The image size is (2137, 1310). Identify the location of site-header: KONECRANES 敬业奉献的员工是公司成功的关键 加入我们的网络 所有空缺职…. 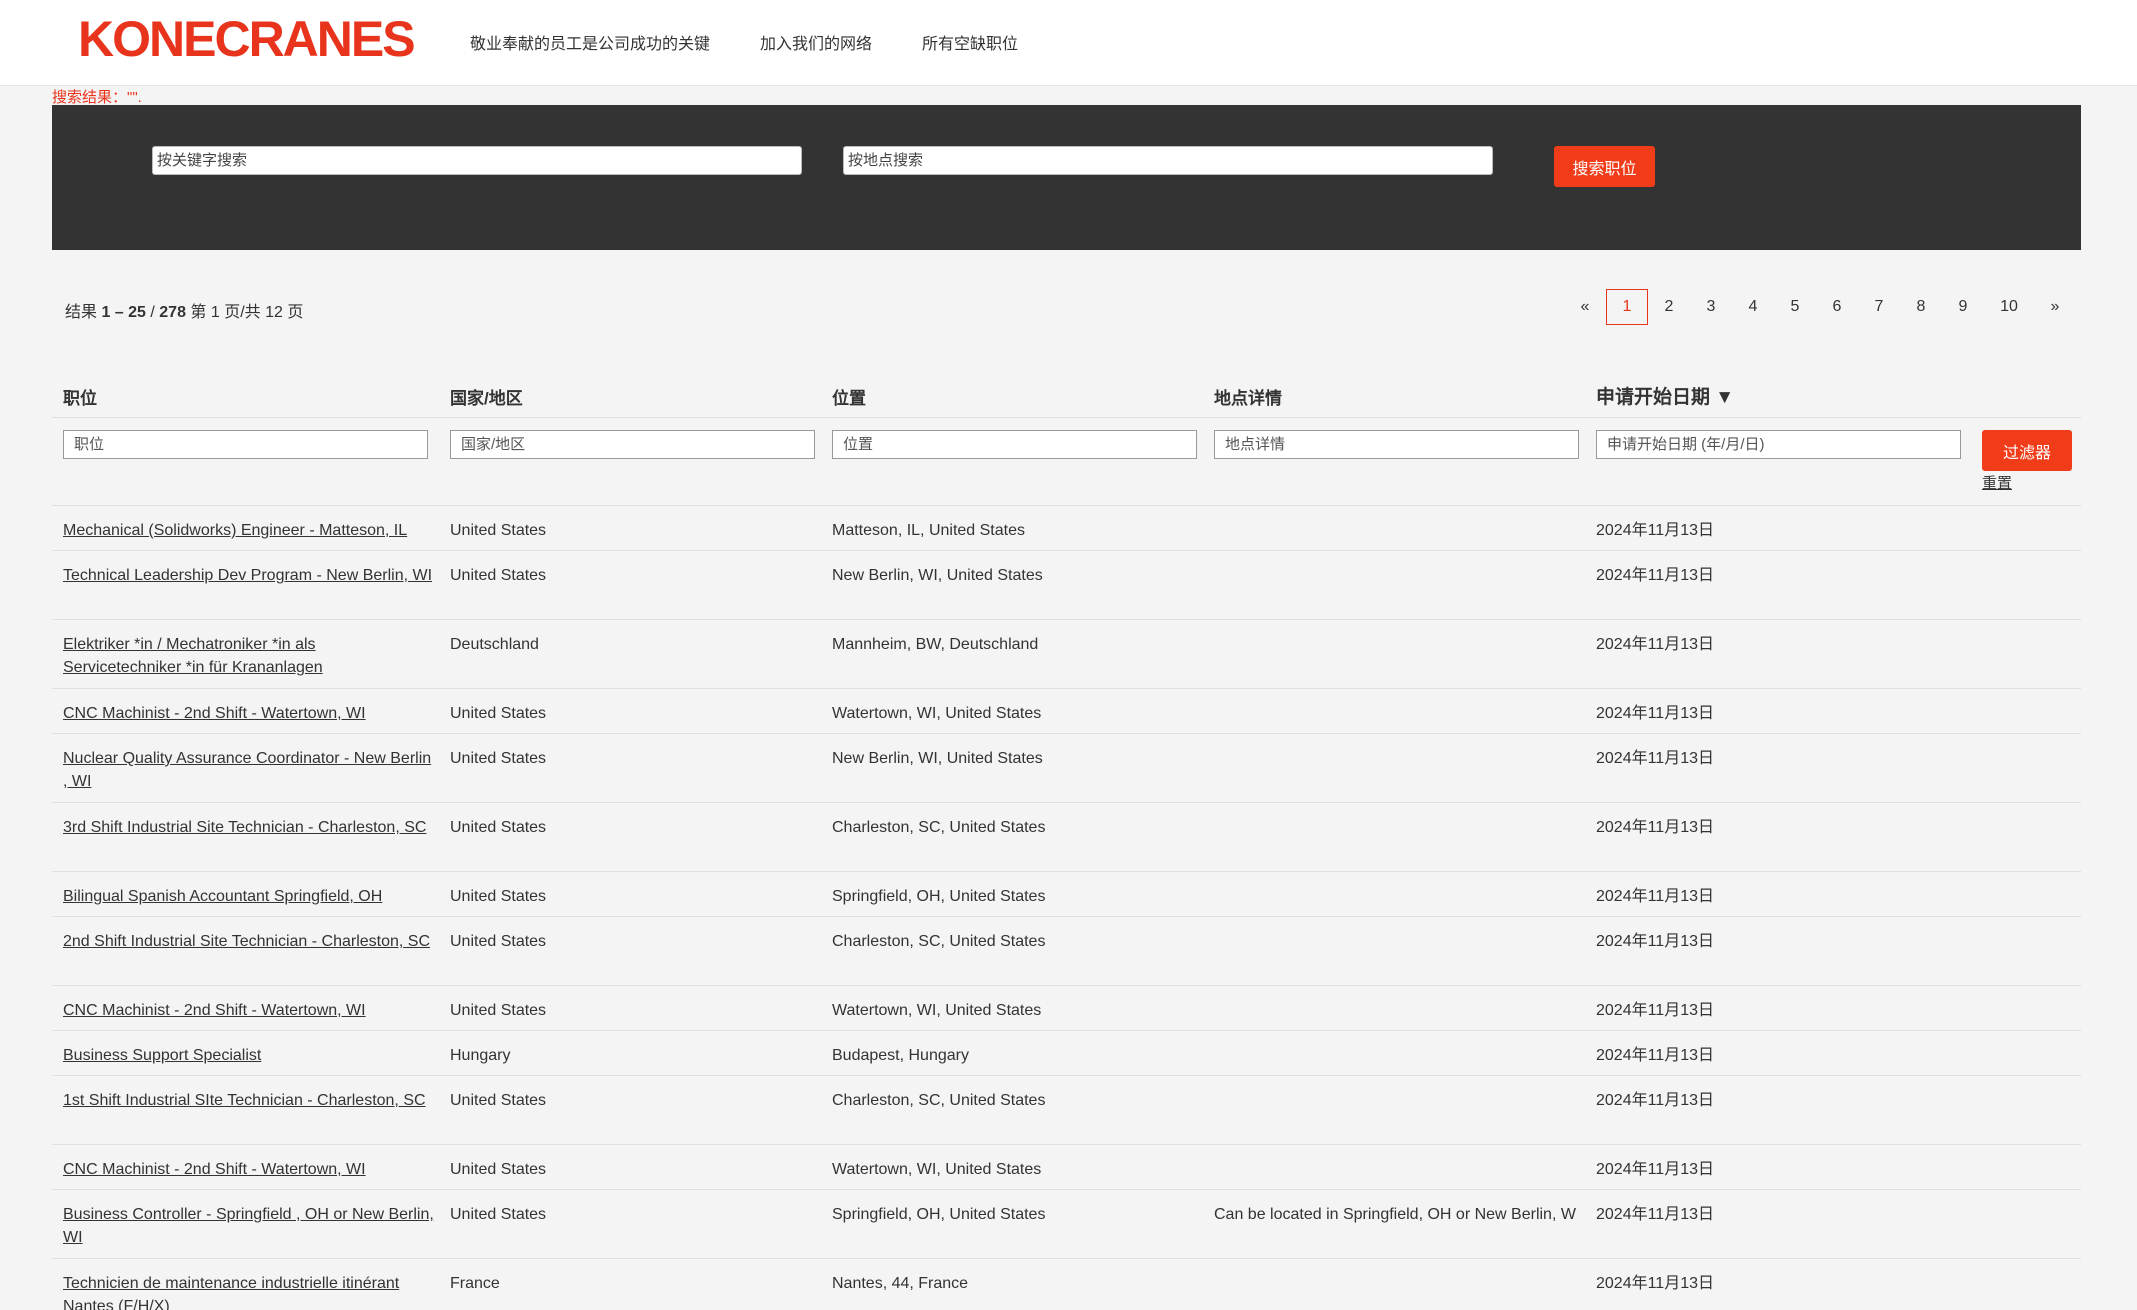
(1068, 43).